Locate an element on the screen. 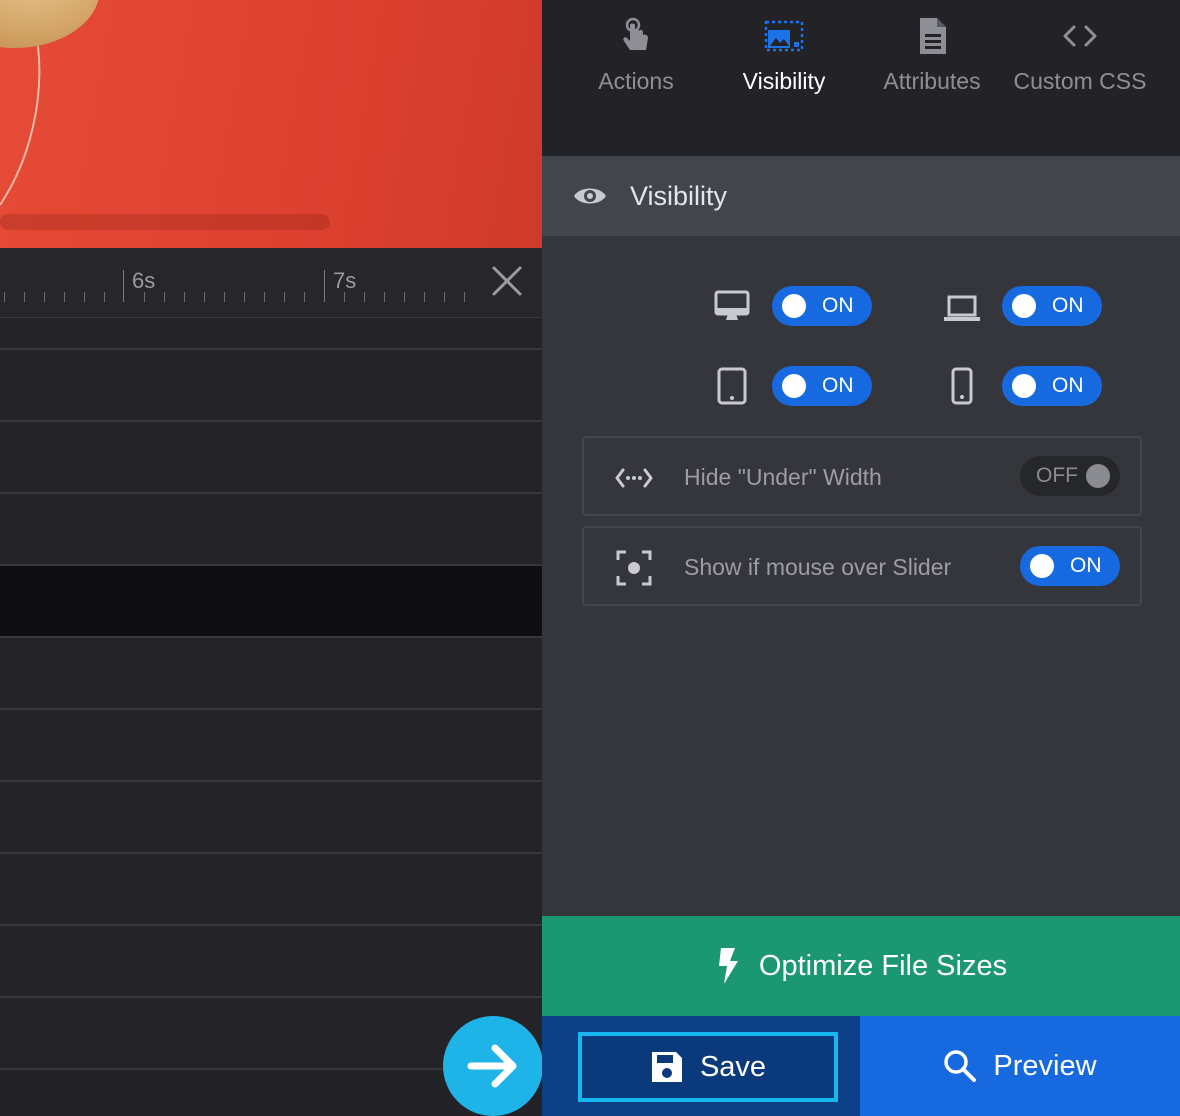 The width and height of the screenshot is (1180, 1116). option-label: Show if mouse over Slider is located at coordinates (818, 567).